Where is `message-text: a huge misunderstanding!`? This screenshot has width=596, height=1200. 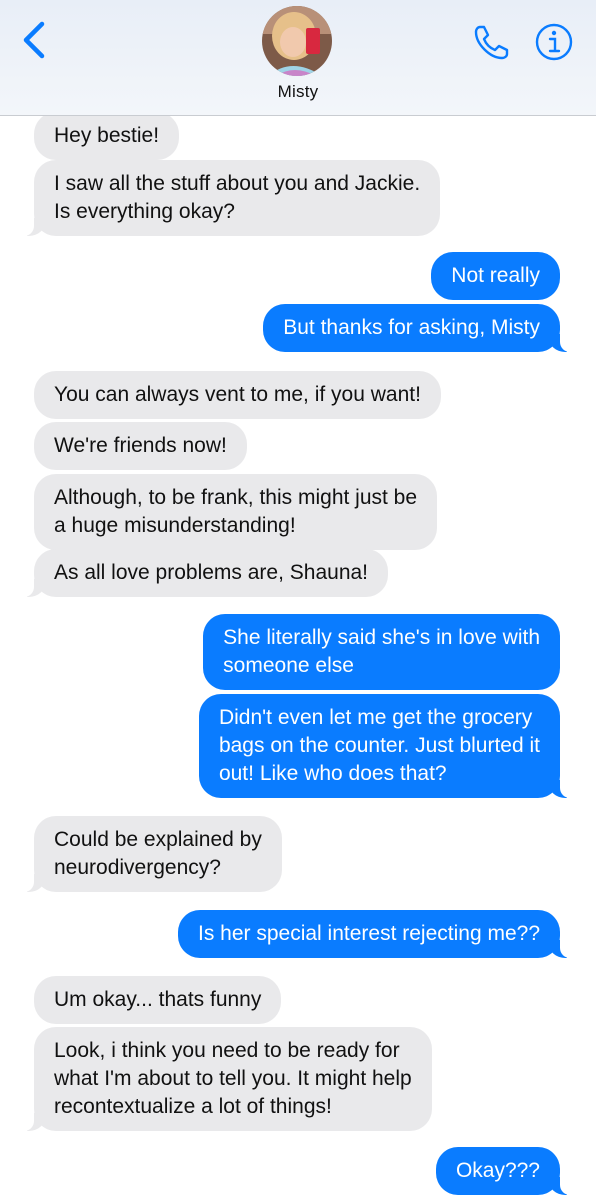
message-text: a huge misunderstanding! is located at coordinates (175, 525).